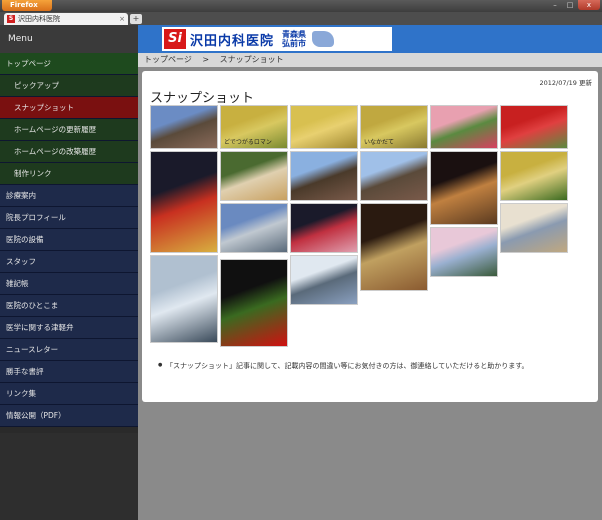 This screenshot has height=520, width=602. I want to click on rice-paddy-mountain-photo: いなかだて, so click(394, 127).